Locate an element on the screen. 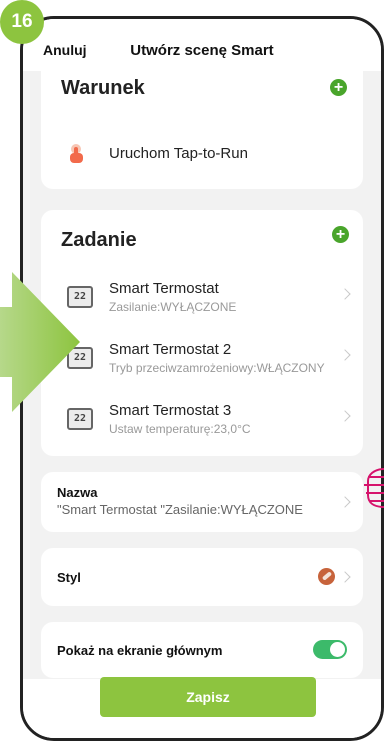 This screenshot has height=747, width=386. name-value: "Smart Termostat "Zasilanie:WYŁĄCZONE is located at coordinates (180, 509).